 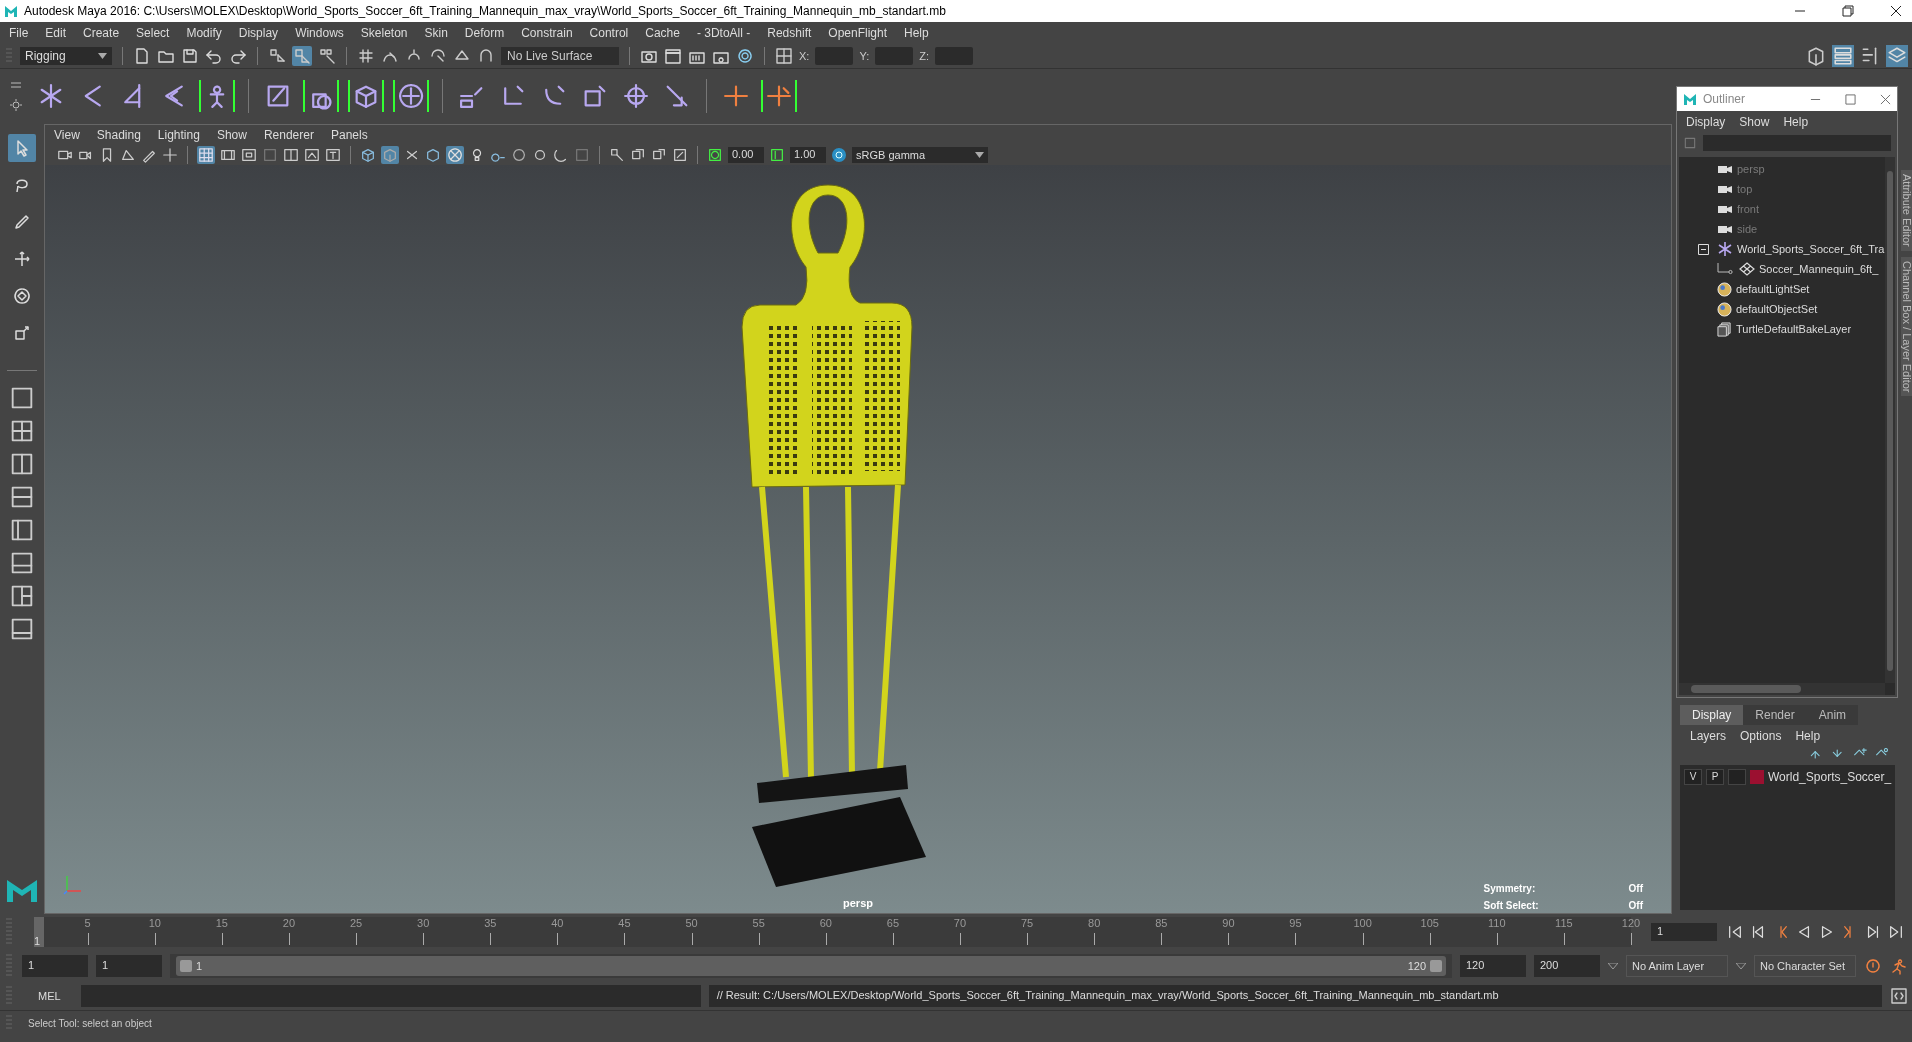 I want to click on step-forward-icon, so click(x=1873, y=932).